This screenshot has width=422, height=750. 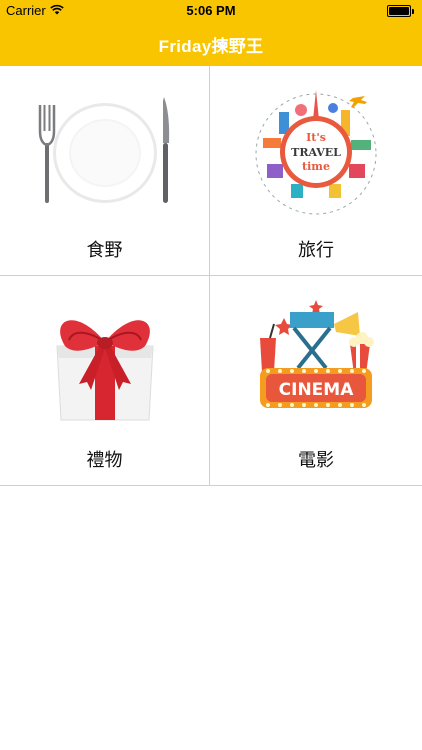 What do you see at coordinates (104, 361) in the screenshot?
I see `gift-box-icon` at bounding box center [104, 361].